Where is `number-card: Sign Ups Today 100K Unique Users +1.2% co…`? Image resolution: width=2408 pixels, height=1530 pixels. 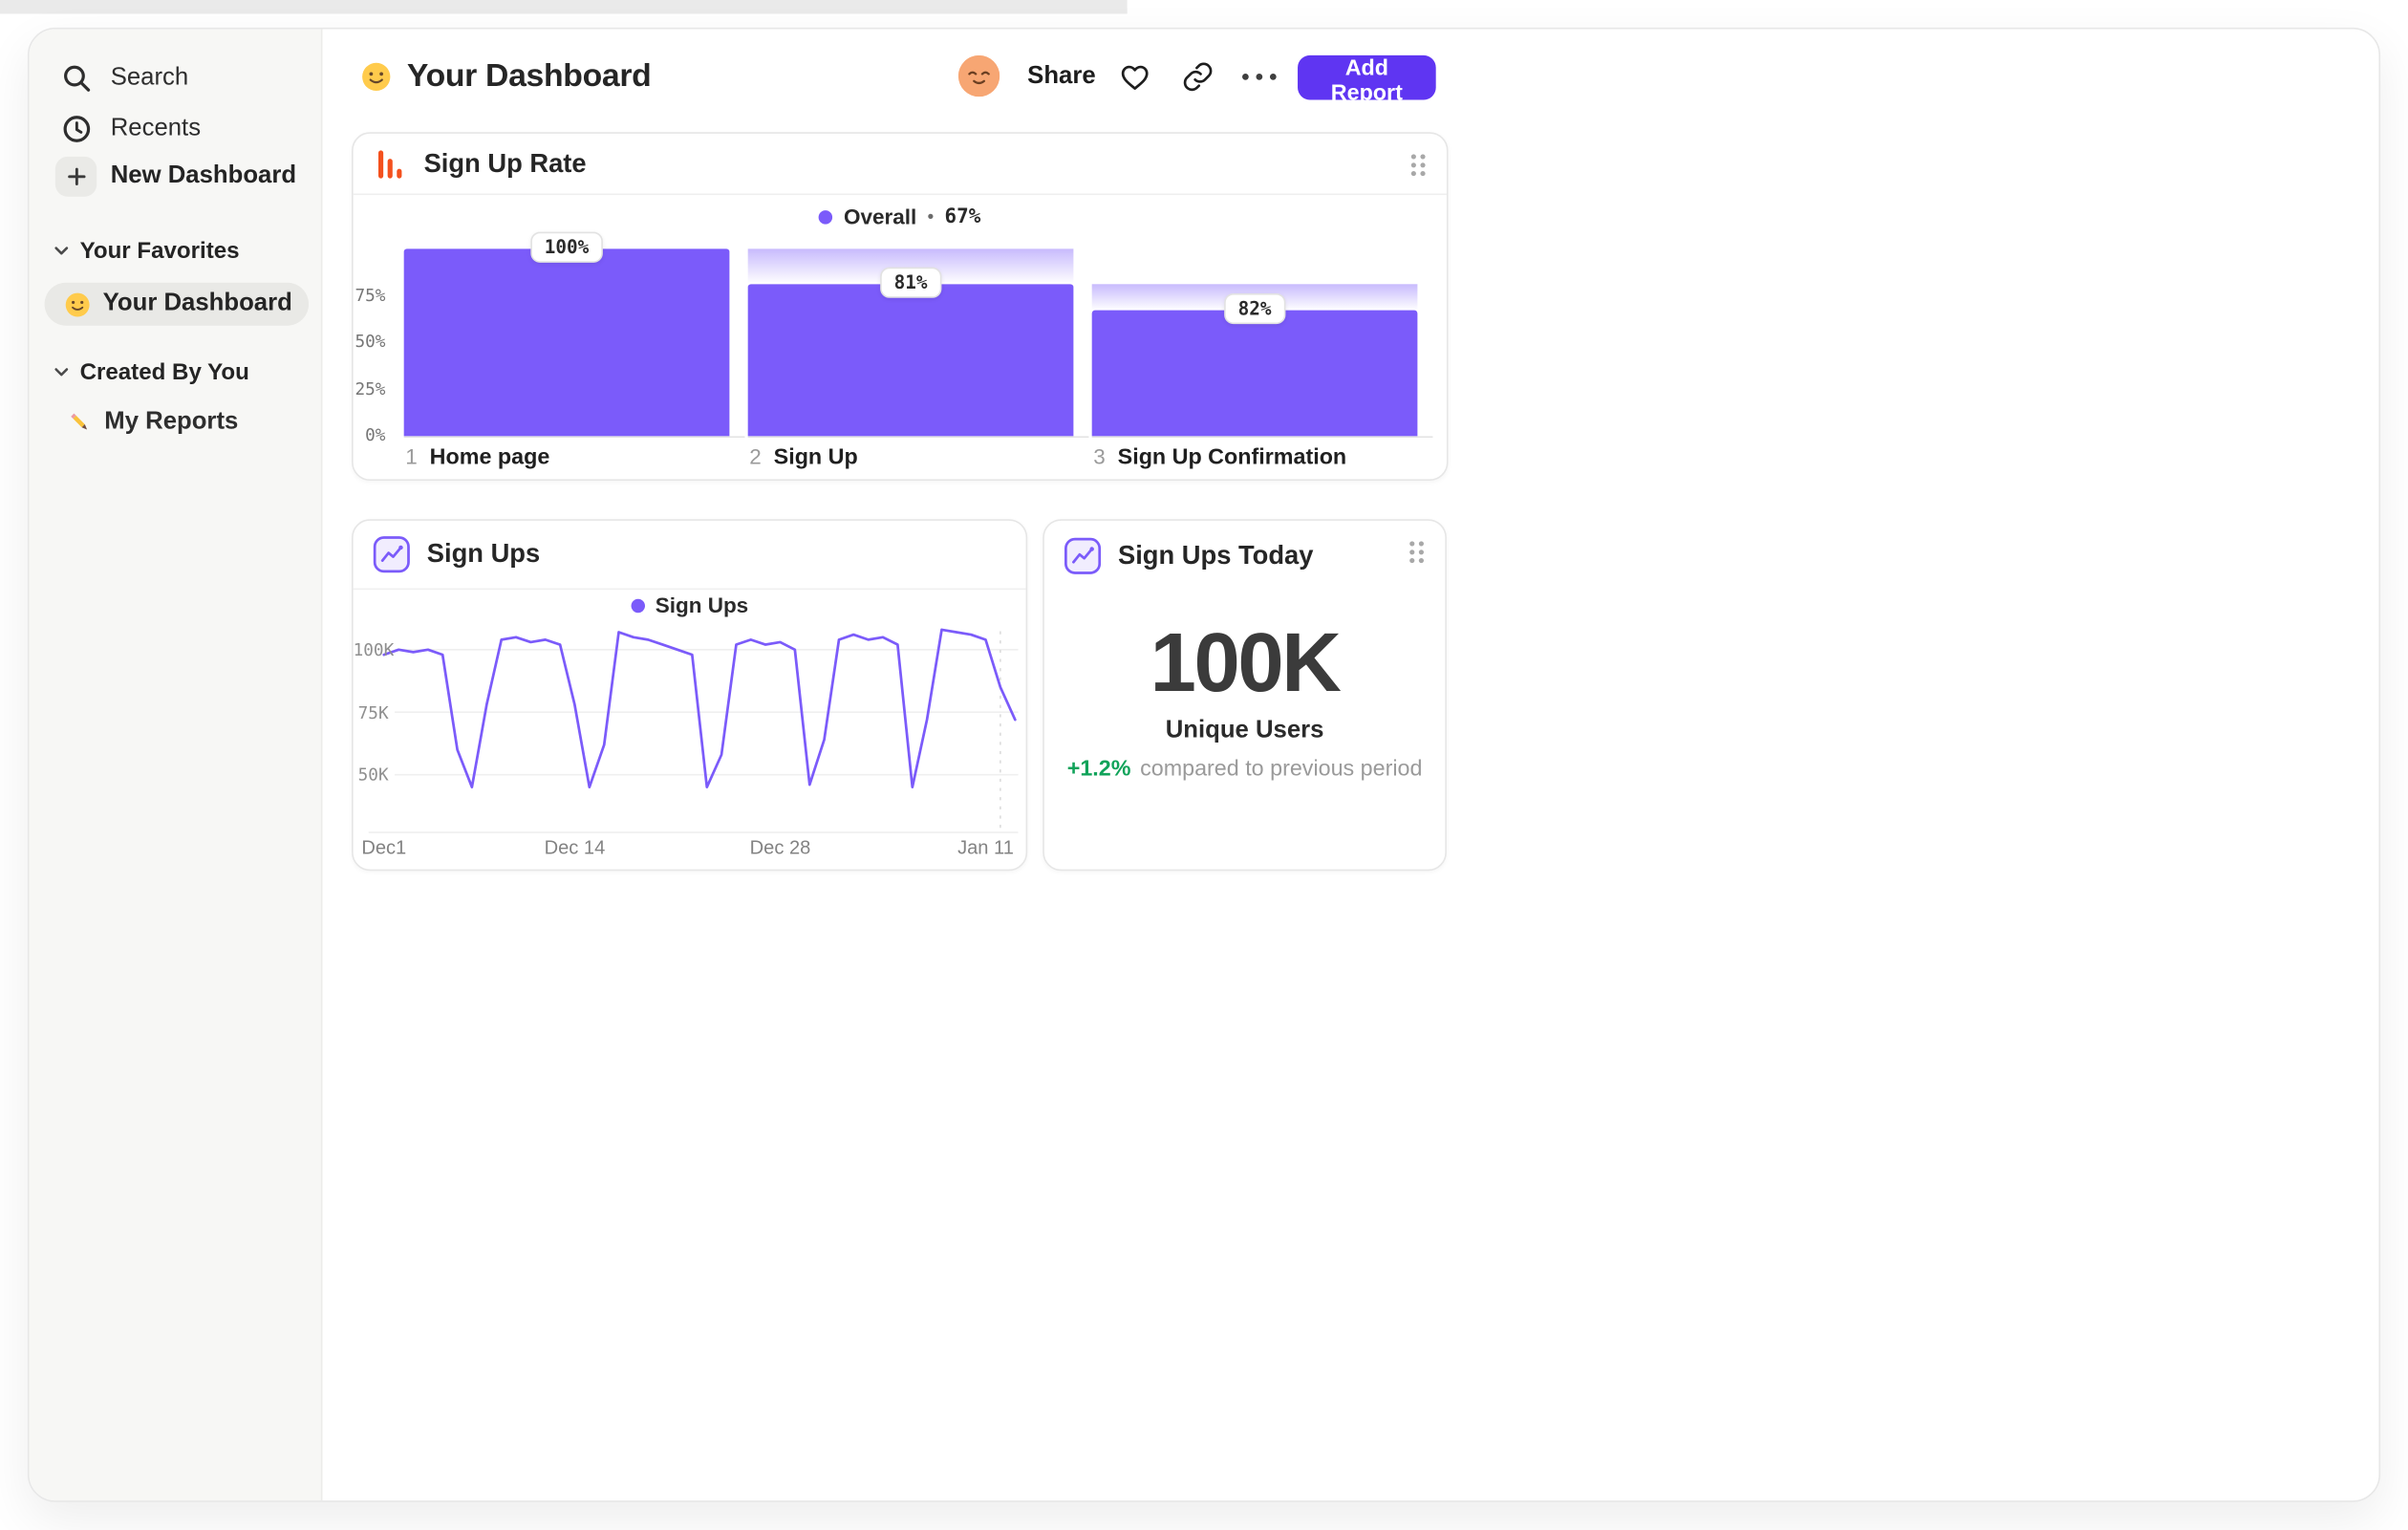
number-card: Sign Ups Today 100K Unique Users +1.2% co… is located at coordinates (1245, 696).